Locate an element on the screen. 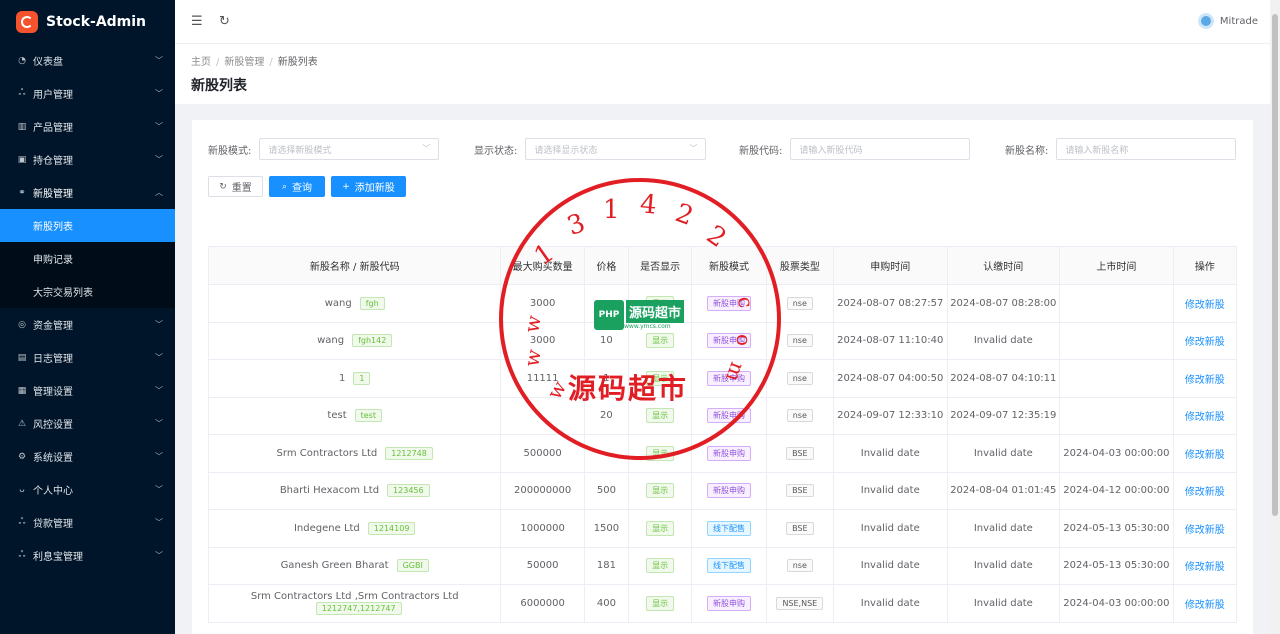  breadcrumb-current: 新股列表 is located at coordinates (297, 62).